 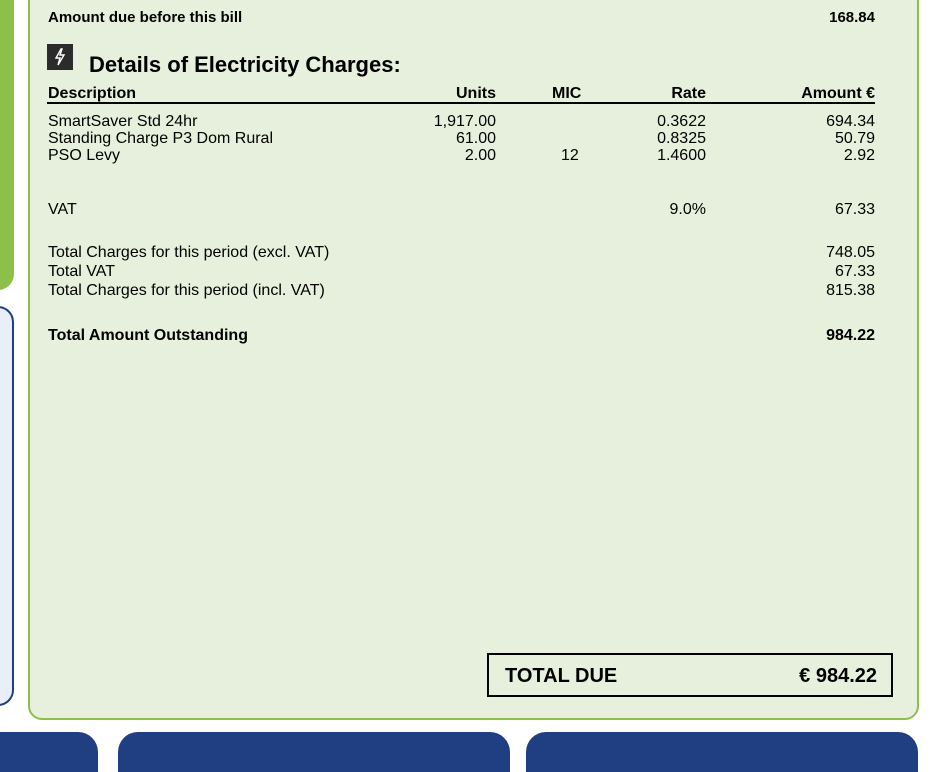 What do you see at coordinates (838, 93) in the screenshot?
I see `header-amount: Amount €` at bounding box center [838, 93].